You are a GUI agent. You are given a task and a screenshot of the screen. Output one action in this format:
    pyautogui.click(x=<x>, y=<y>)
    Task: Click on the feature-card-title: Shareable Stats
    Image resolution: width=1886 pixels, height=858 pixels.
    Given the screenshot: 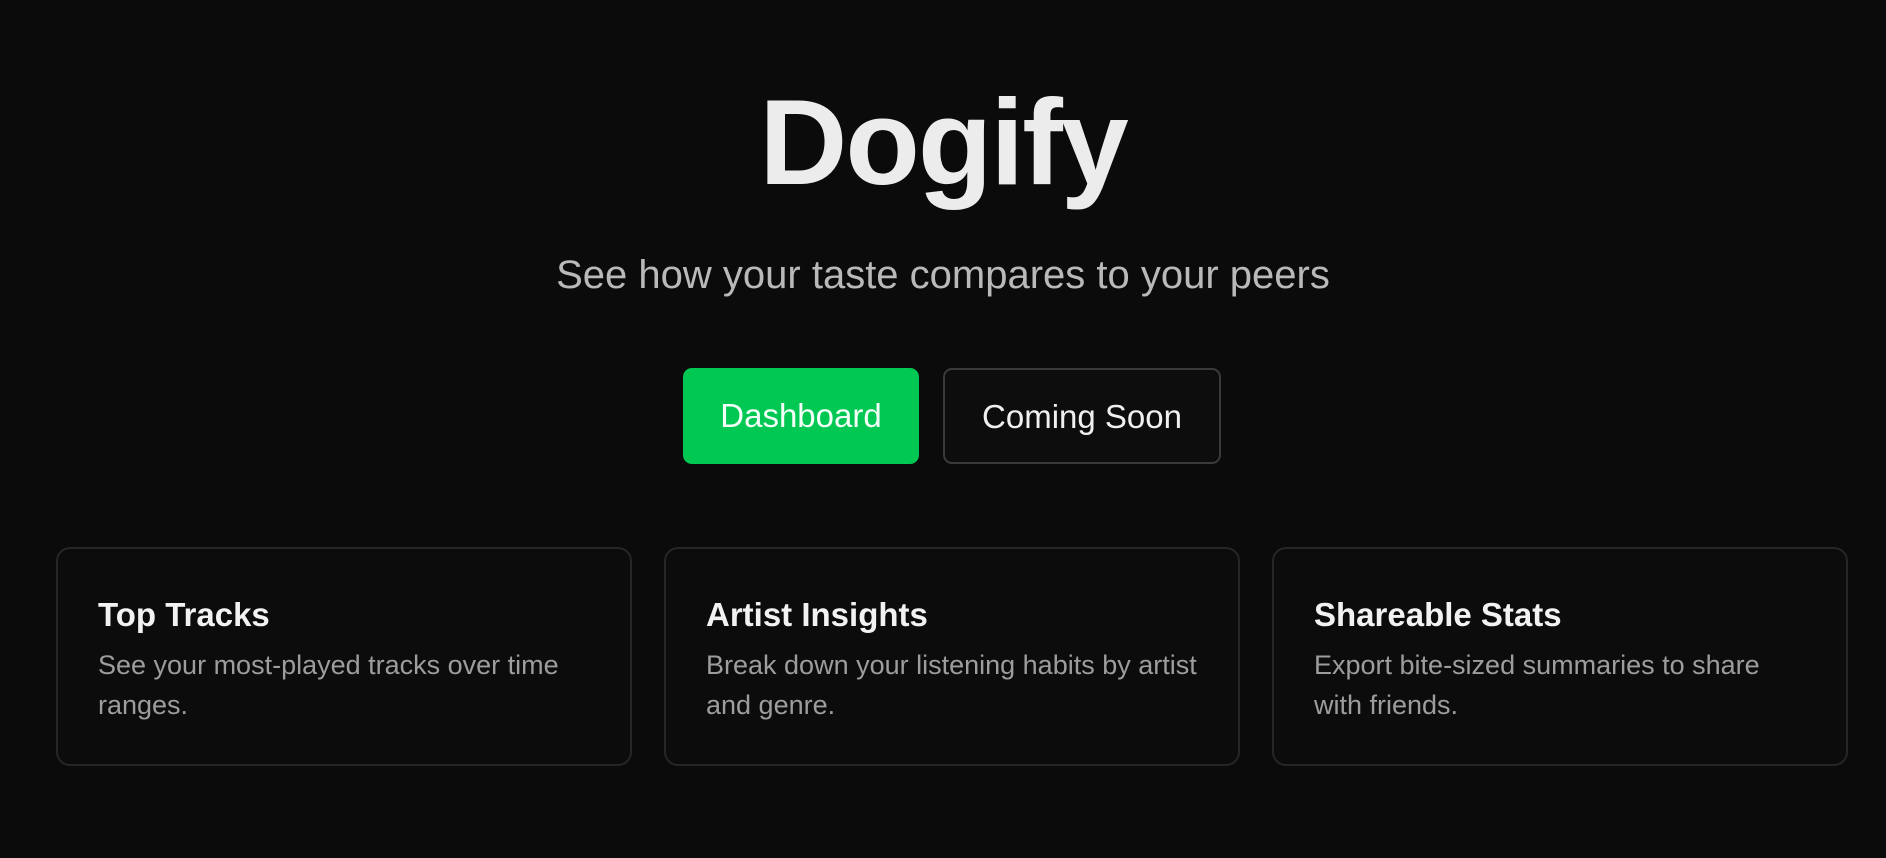 What is the action you would take?
    pyautogui.click(x=1438, y=614)
    